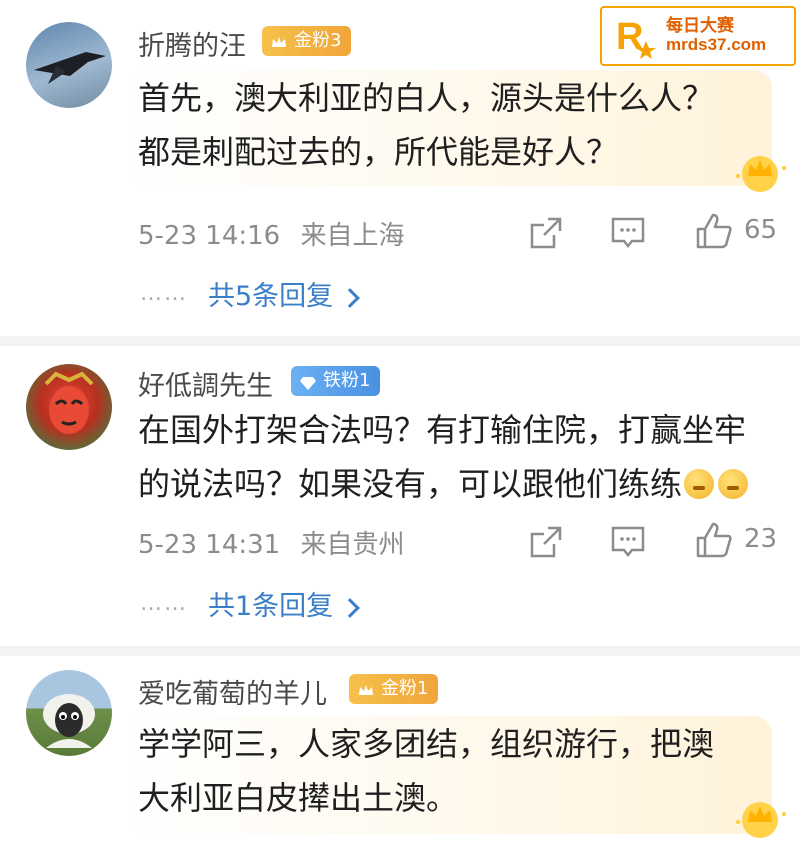 The height and width of the screenshot is (864, 800). I want to click on comment-text: 首先，澳大利亚的白人，源头是什么人？ 都是刺配过去的，所代能是好人？, so click(426, 125).